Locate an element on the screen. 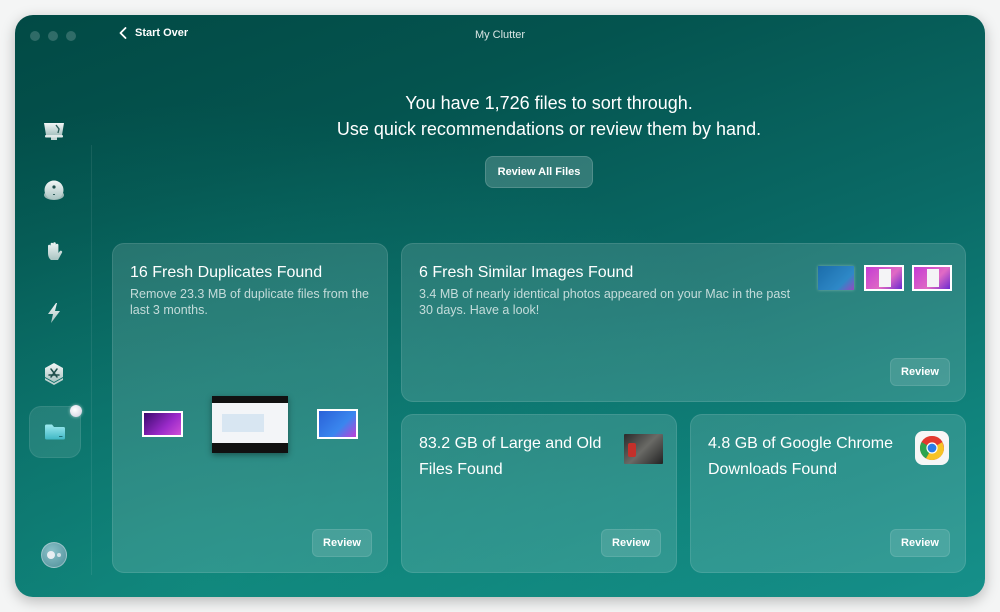 This screenshot has width=1000, height=612. review-chrome-downloads-button: Review is located at coordinates (920, 543).